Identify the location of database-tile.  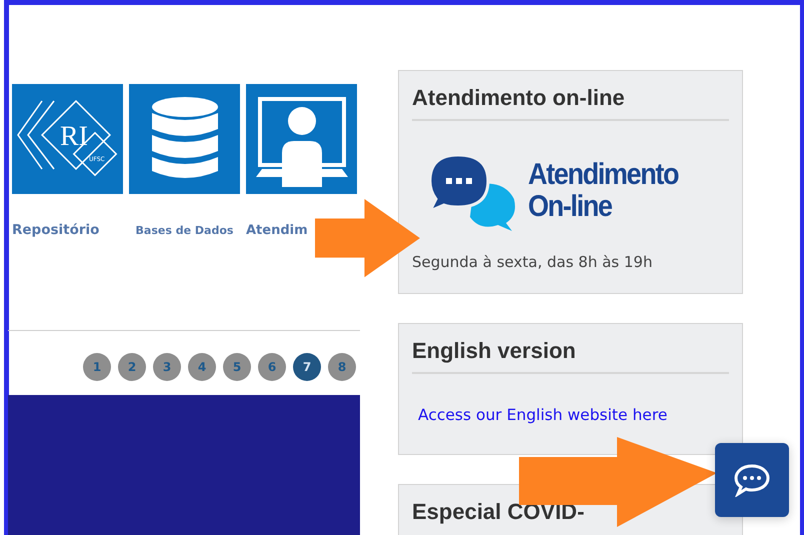
(184, 139).